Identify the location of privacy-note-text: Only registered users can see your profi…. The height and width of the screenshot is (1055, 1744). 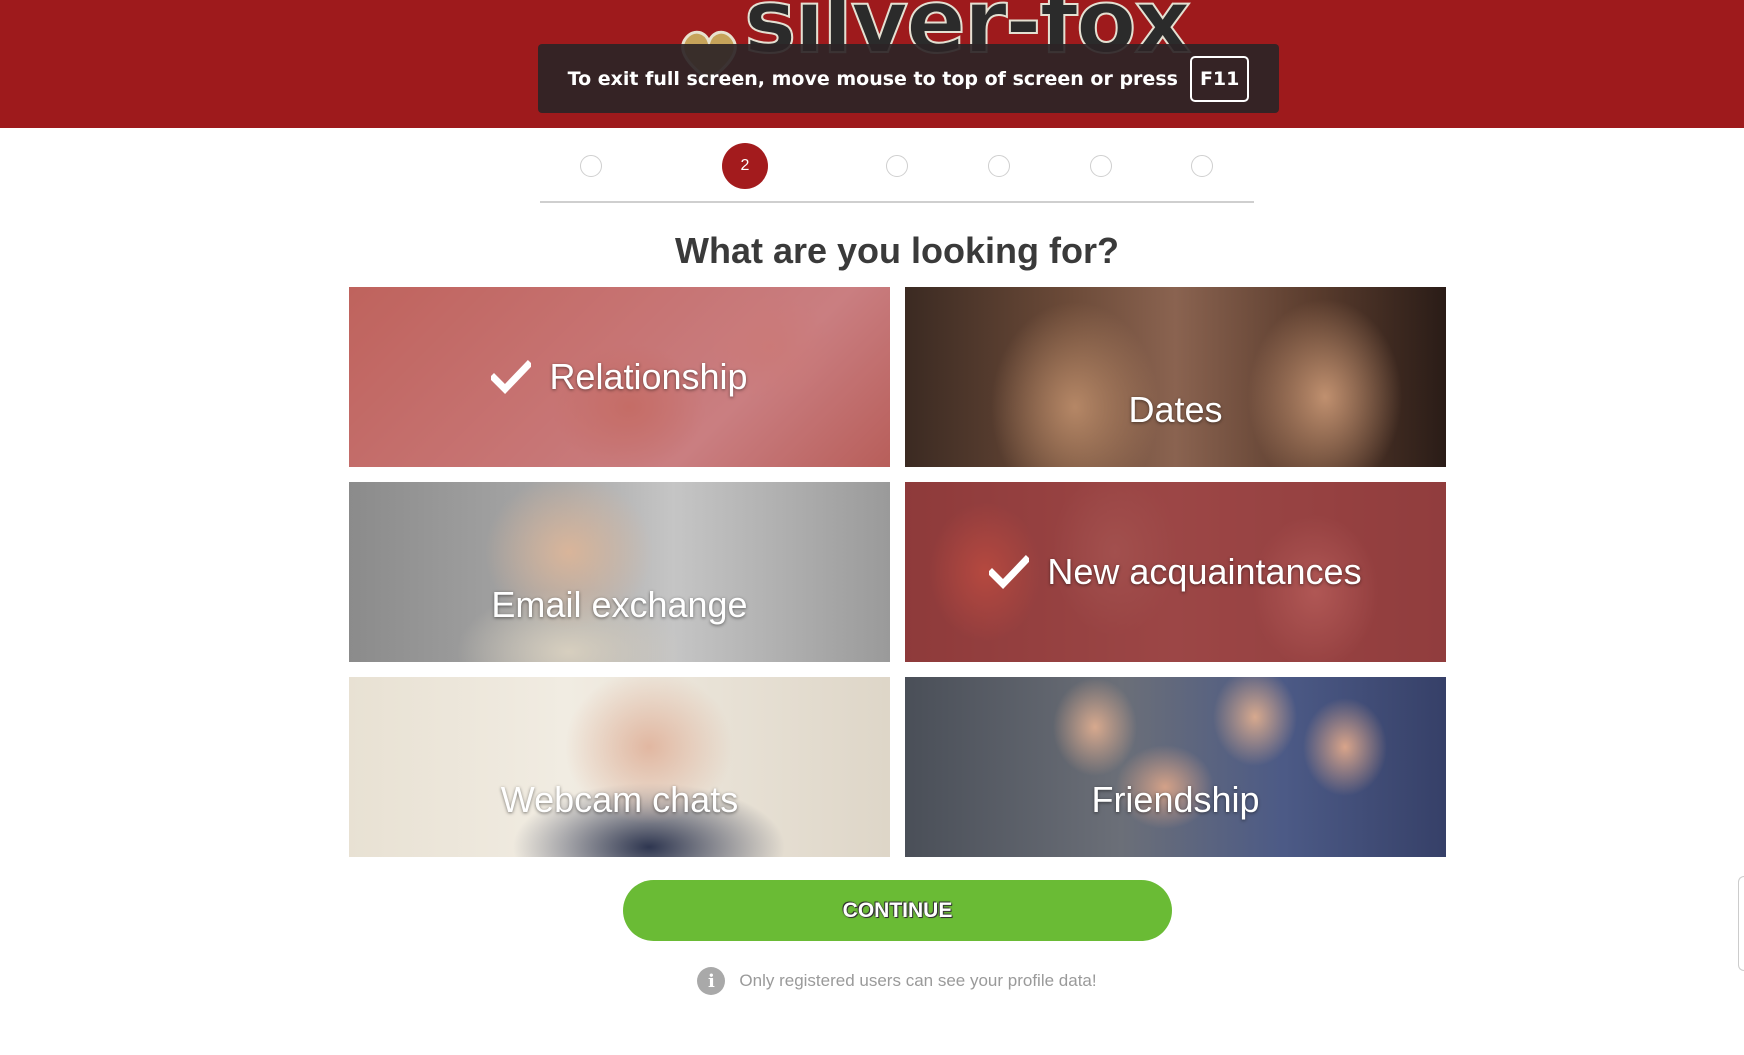
(918, 980).